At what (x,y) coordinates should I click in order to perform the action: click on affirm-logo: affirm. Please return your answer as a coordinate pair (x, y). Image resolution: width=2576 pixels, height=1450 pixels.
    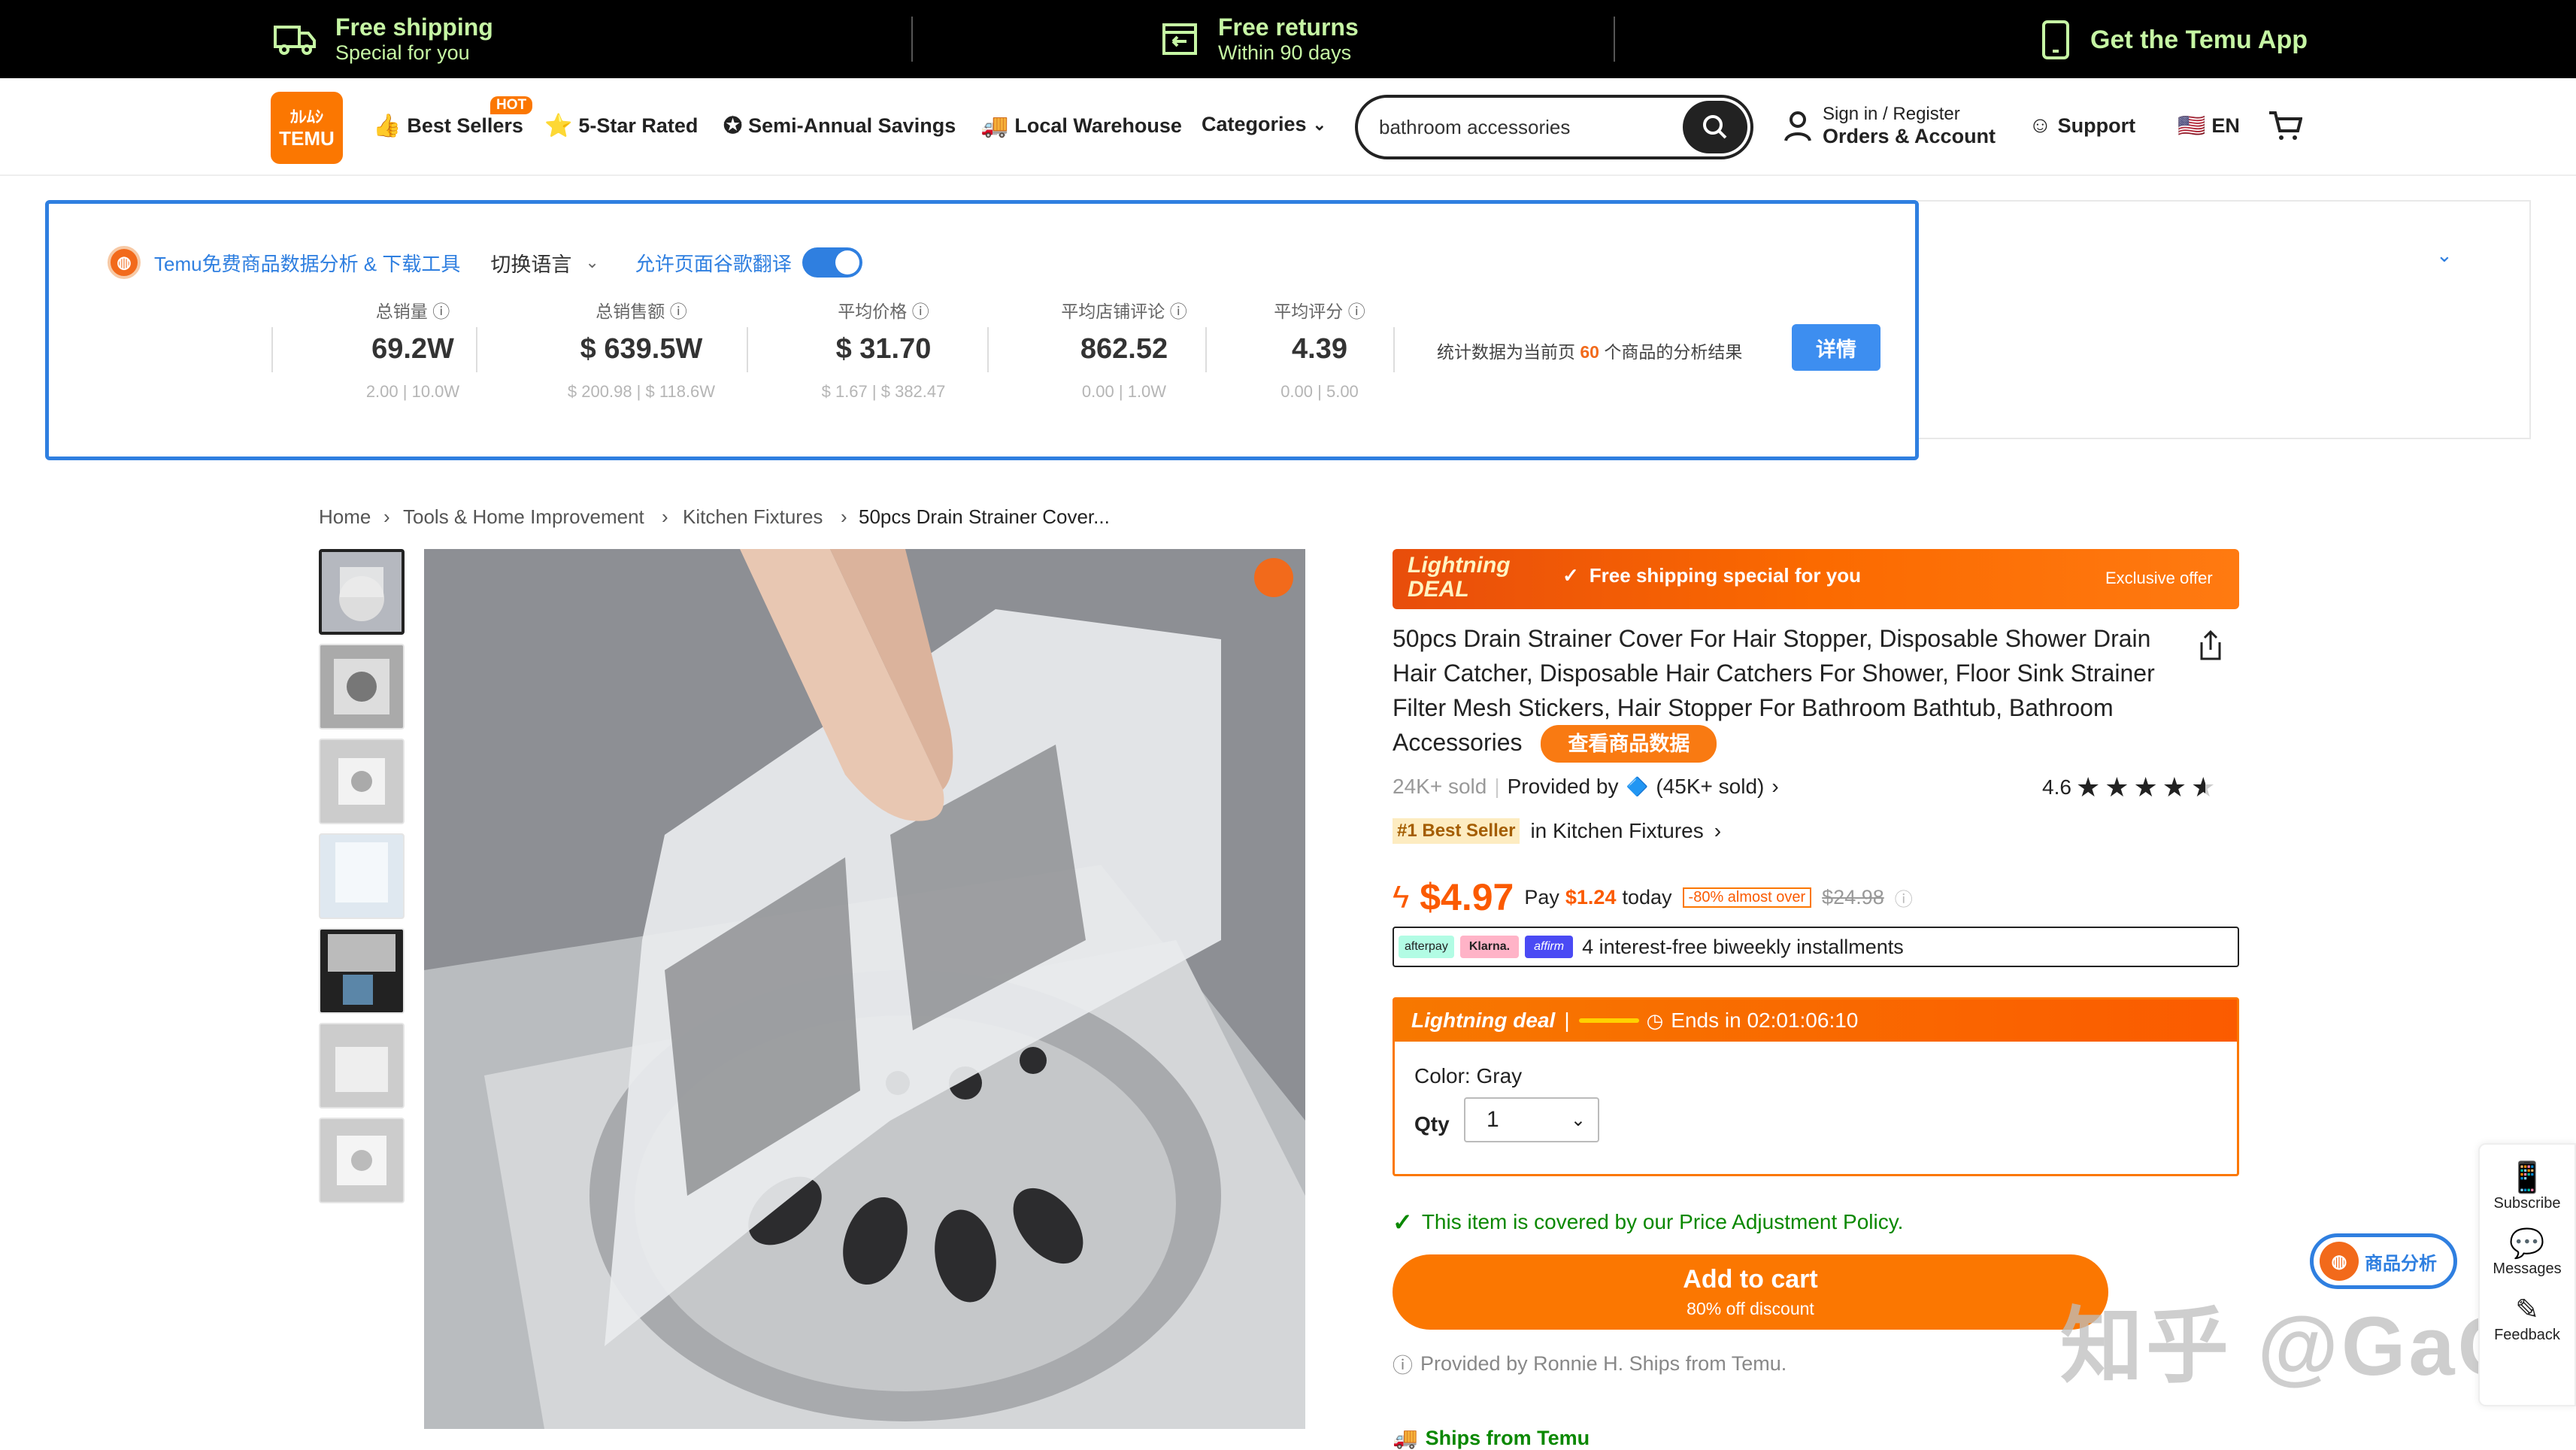
    Looking at the image, I should click on (1549, 947).